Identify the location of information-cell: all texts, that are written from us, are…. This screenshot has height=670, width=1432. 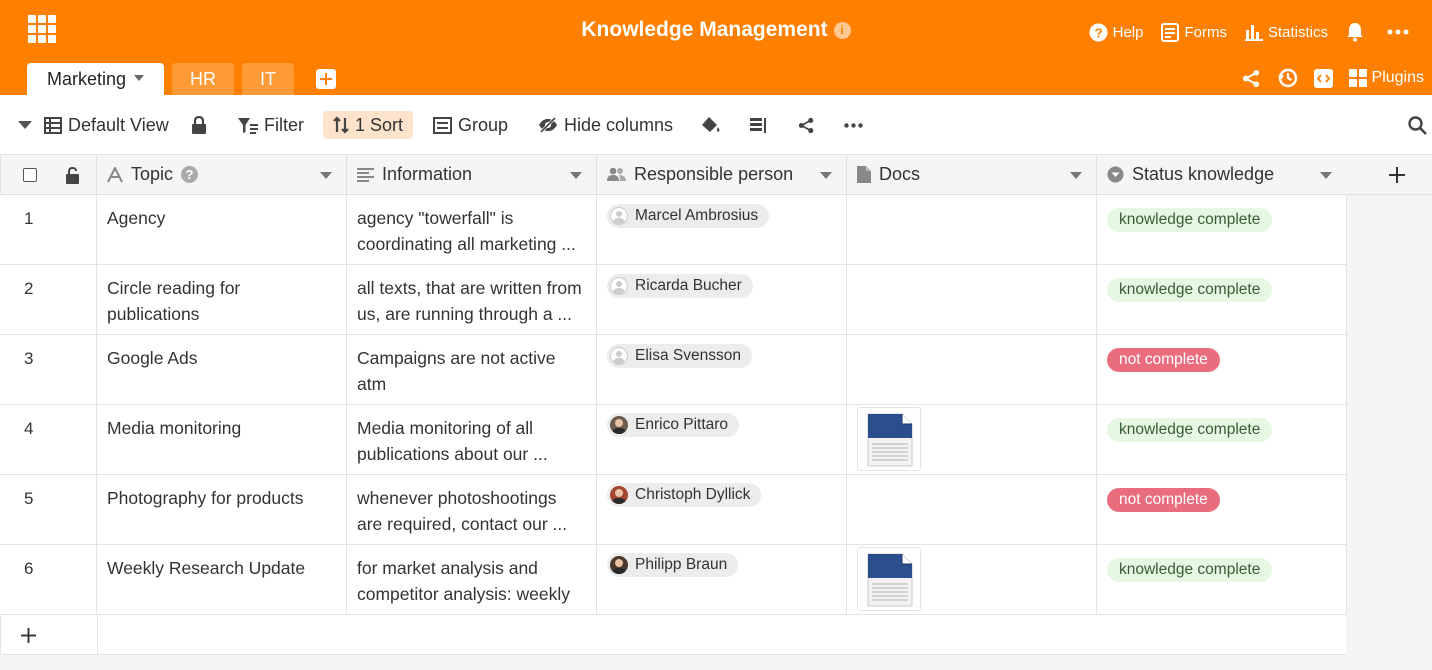
(472, 300).